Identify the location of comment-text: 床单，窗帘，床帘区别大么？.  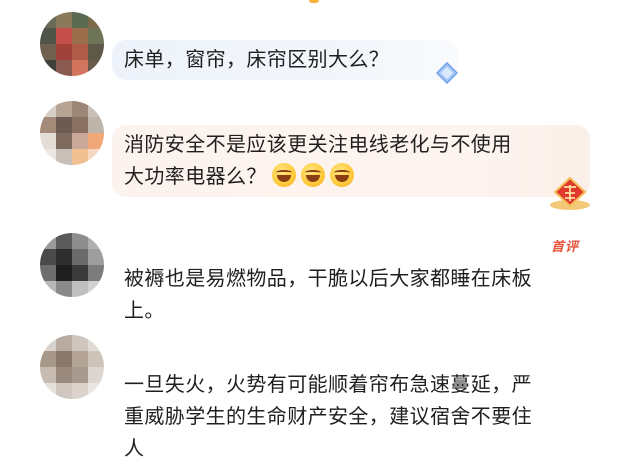
(257, 59).